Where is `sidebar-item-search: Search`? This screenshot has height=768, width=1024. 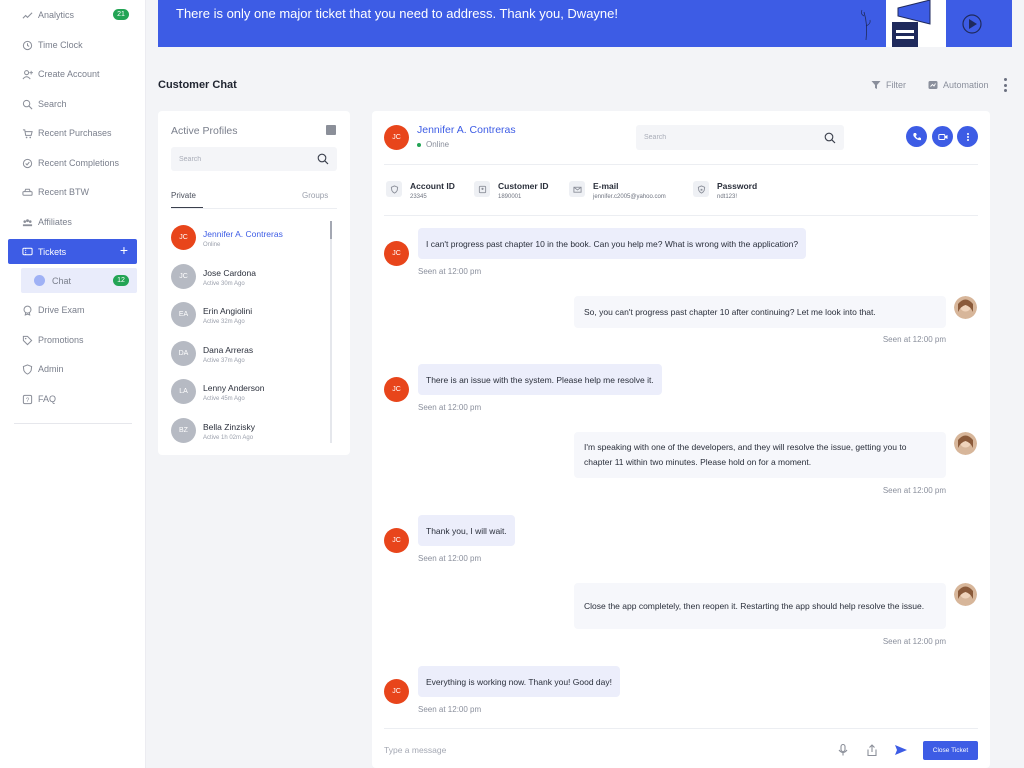 sidebar-item-search: Search is located at coordinates (72, 104).